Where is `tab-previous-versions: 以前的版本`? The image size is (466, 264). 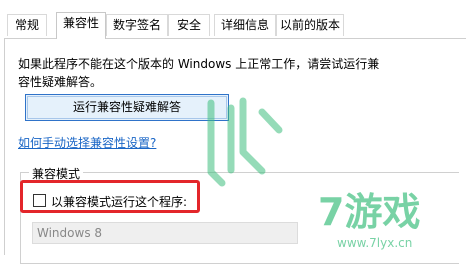
tab-previous-versions: 以前的版本 is located at coordinates (310, 25).